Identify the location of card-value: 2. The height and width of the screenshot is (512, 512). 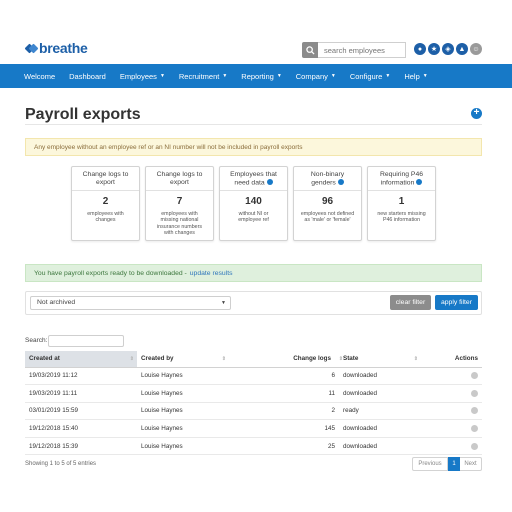
(105, 201).